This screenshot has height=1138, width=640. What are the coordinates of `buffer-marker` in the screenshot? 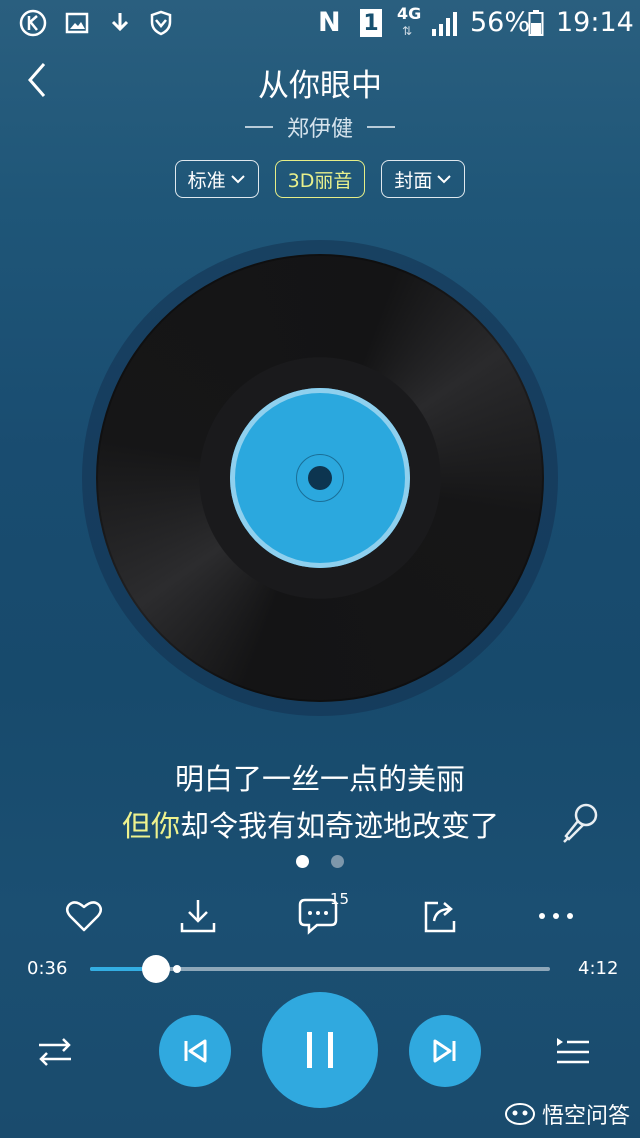 It's located at (177, 969).